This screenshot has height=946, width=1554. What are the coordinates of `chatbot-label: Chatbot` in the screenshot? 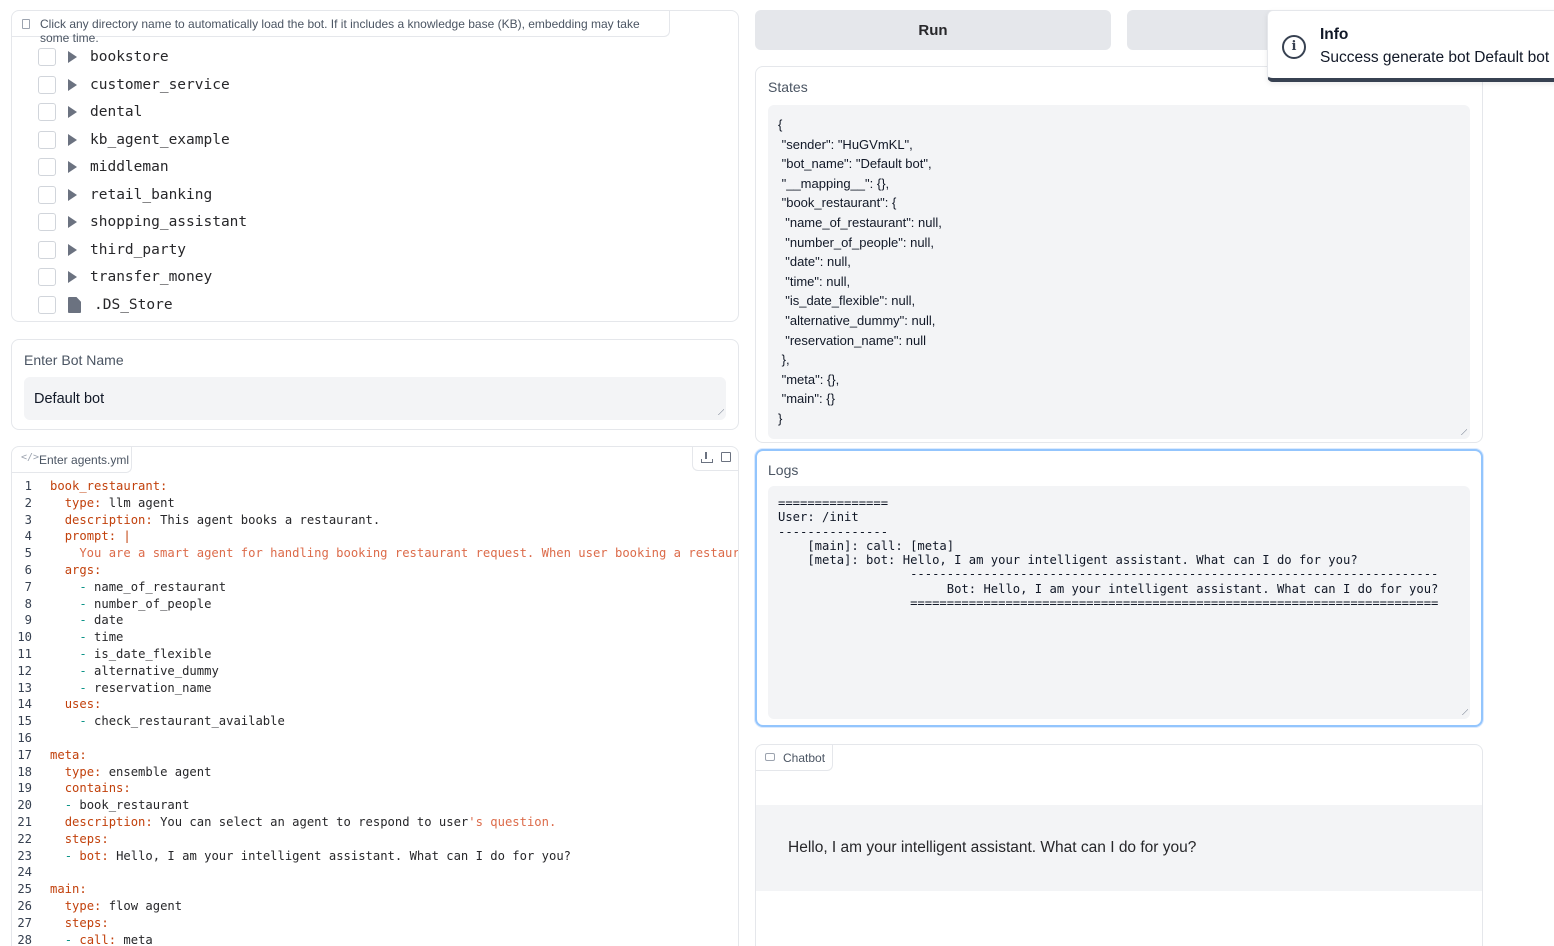 It's located at (804, 758).